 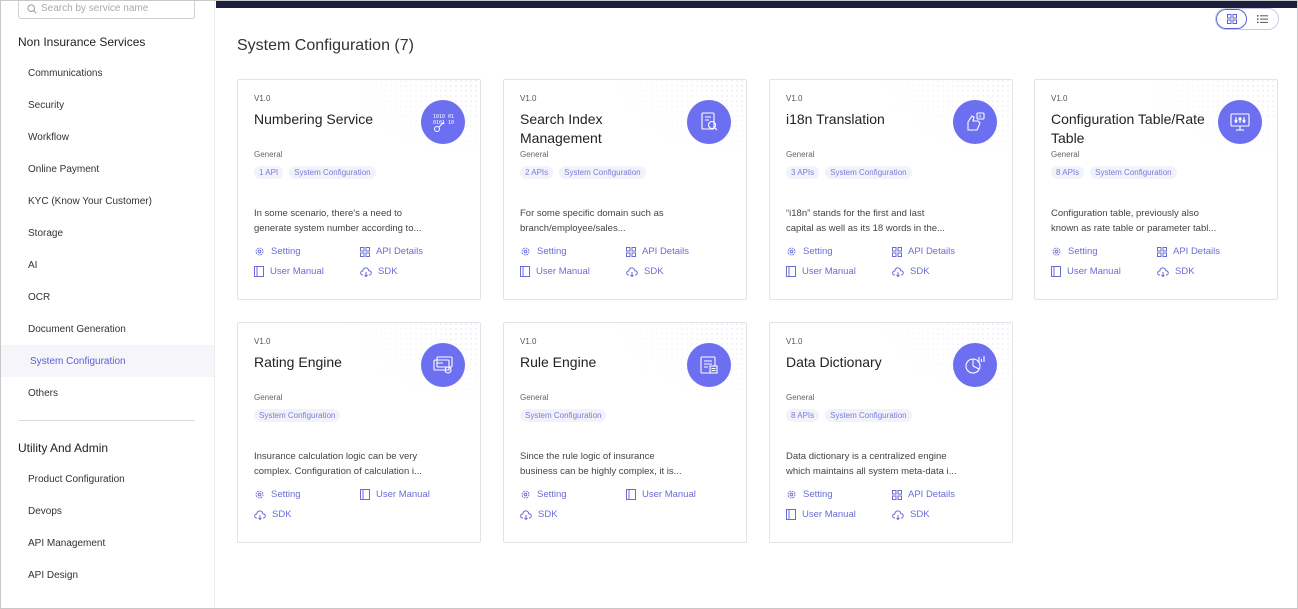 What do you see at coordinates (1232, 19) in the screenshot?
I see `grid-view-button` at bounding box center [1232, 19].